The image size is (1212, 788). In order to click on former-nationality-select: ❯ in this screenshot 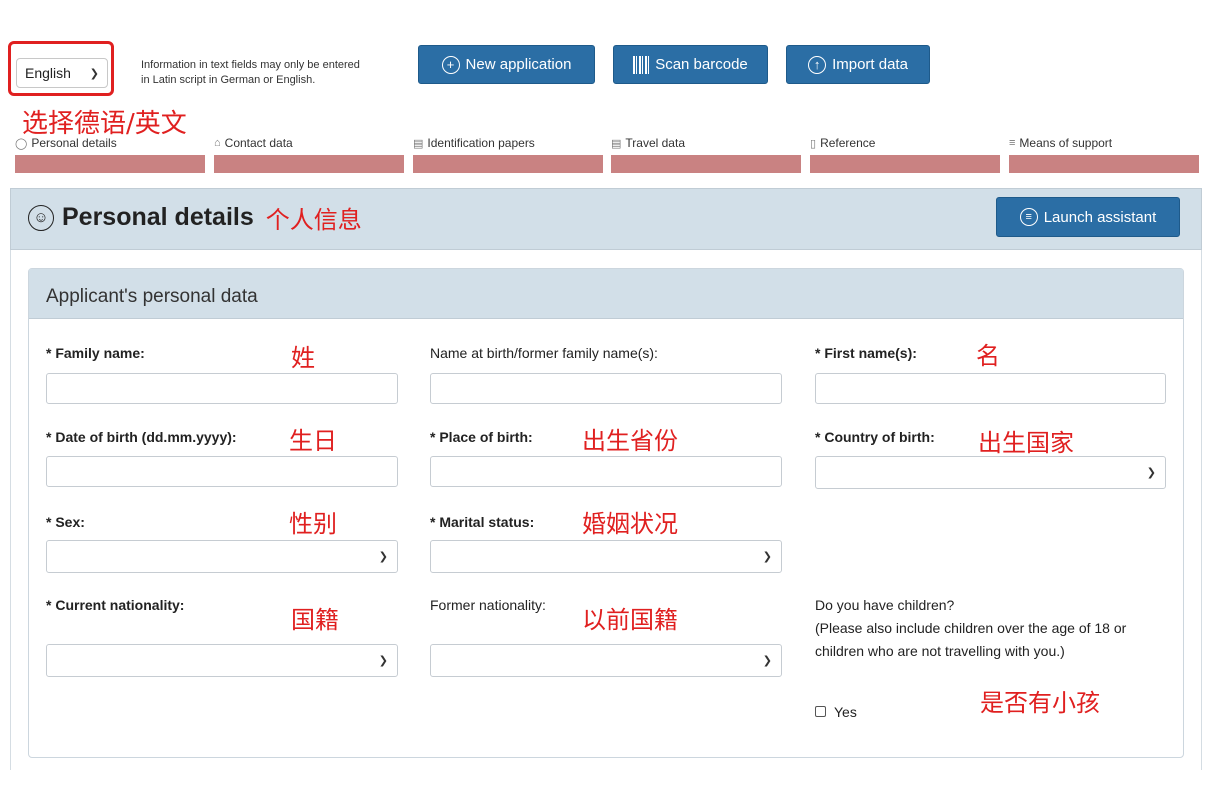, I will do `click(606, 660)`.